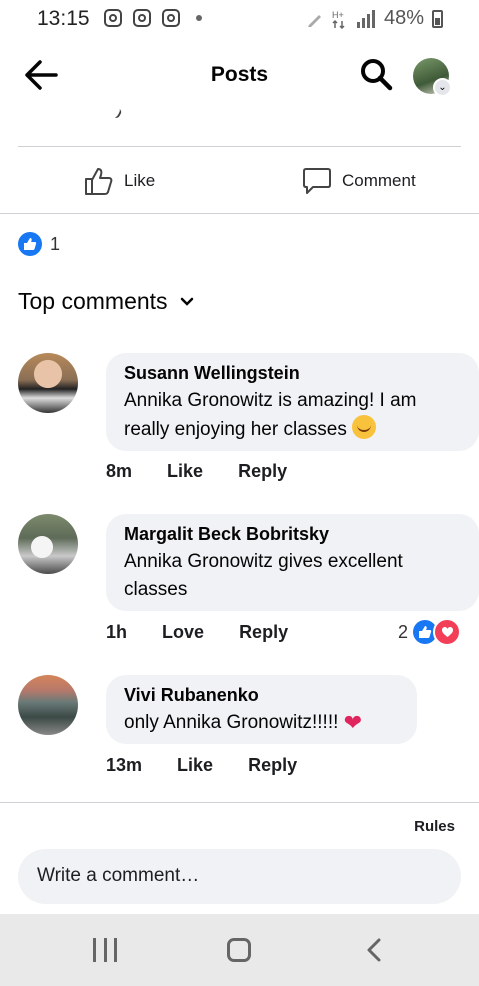  What do you see at coordinates (239, 19) in the screenshot?
I see `status-bar: 13:15 H+ 48%` at bounding box center [239, 19].